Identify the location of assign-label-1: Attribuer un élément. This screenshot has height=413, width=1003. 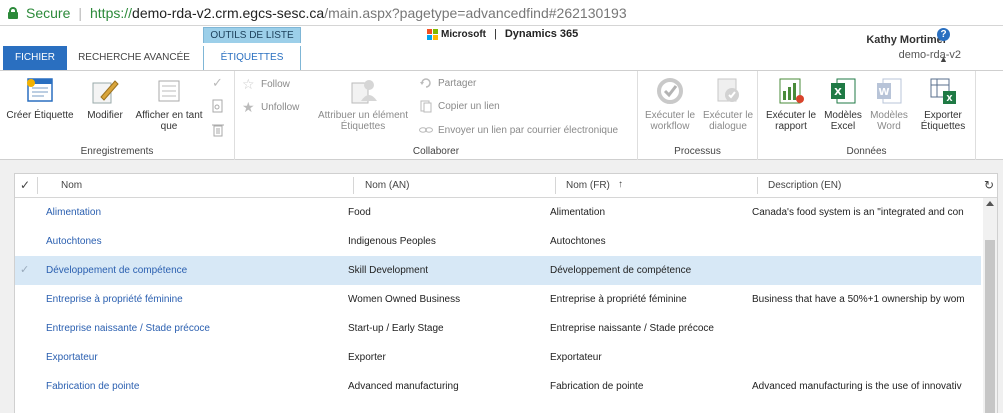
(363, 115).